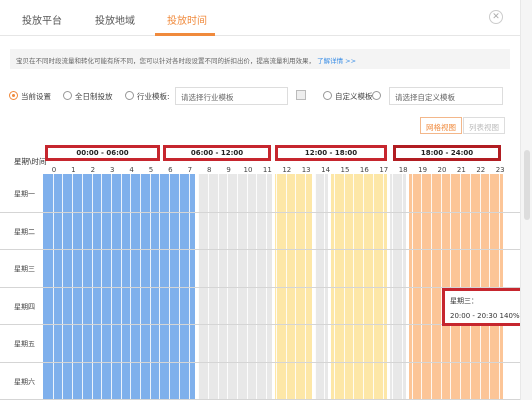 The image size is (532, 400). Describe the element at coordinates (30, 161) in the screenshot. I see `weekday-time-header: 星期\时间` at that location.